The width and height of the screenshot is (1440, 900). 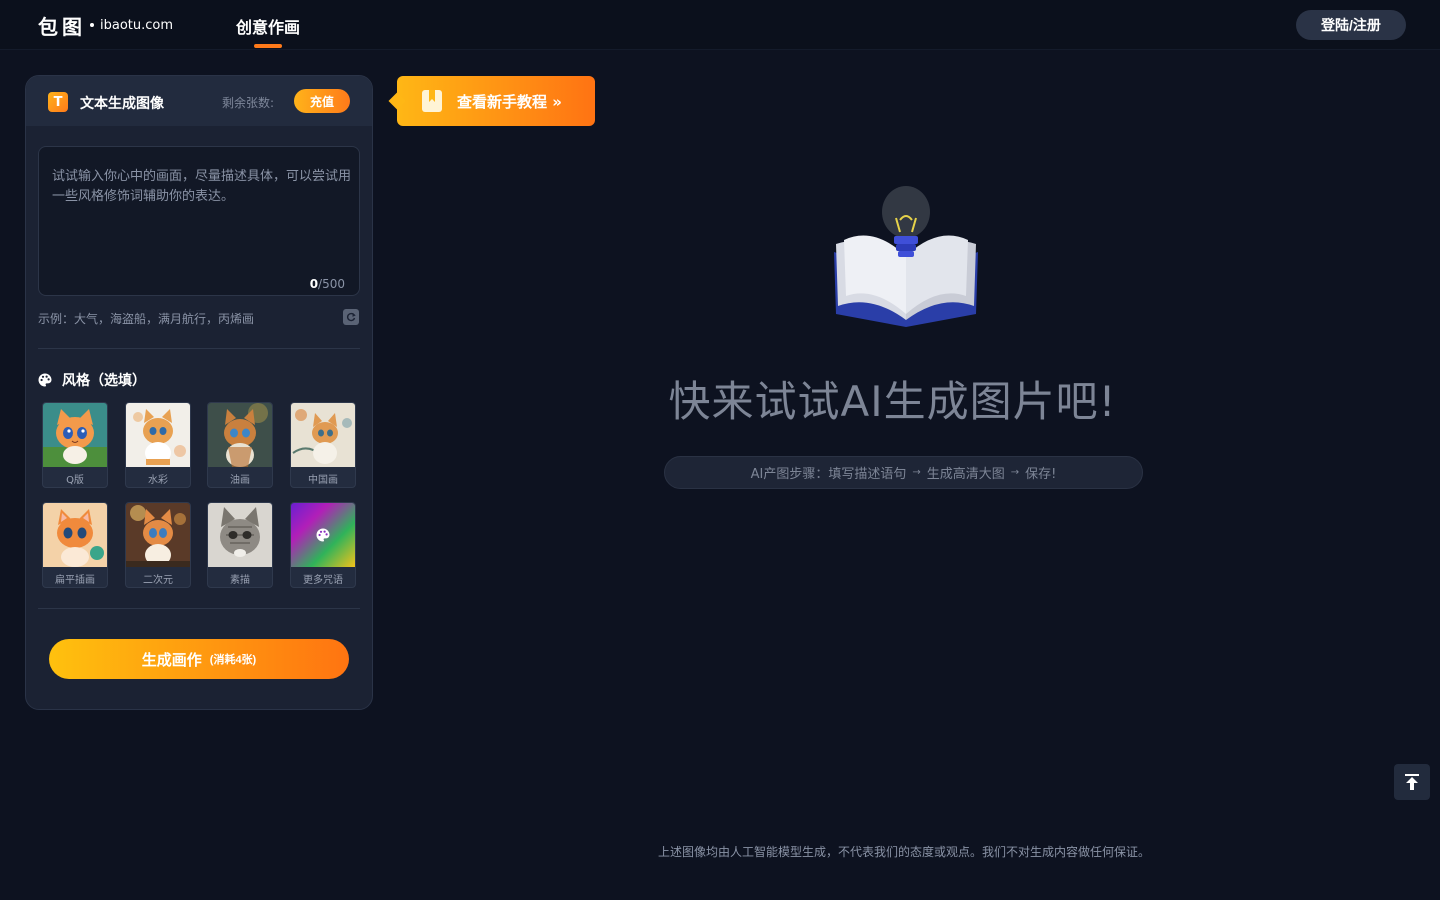 I want to click on char-count-current: 0, so click(x=314, y=284).